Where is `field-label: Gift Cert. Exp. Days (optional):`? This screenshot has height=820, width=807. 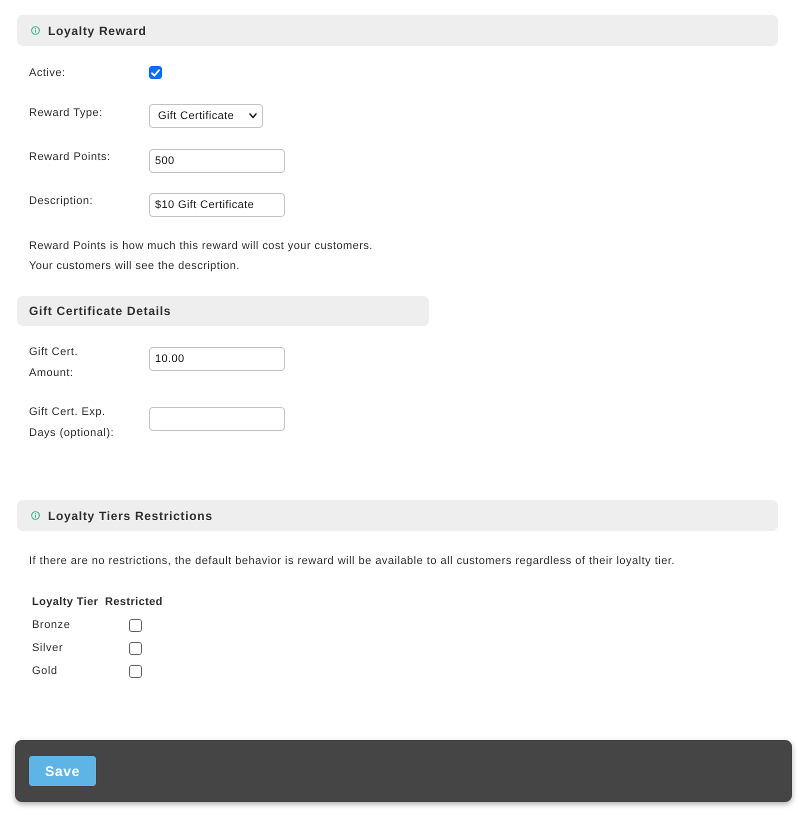
field-label: Gift Cert. Exp. Days (optional): is located at coordinates (72, 423).